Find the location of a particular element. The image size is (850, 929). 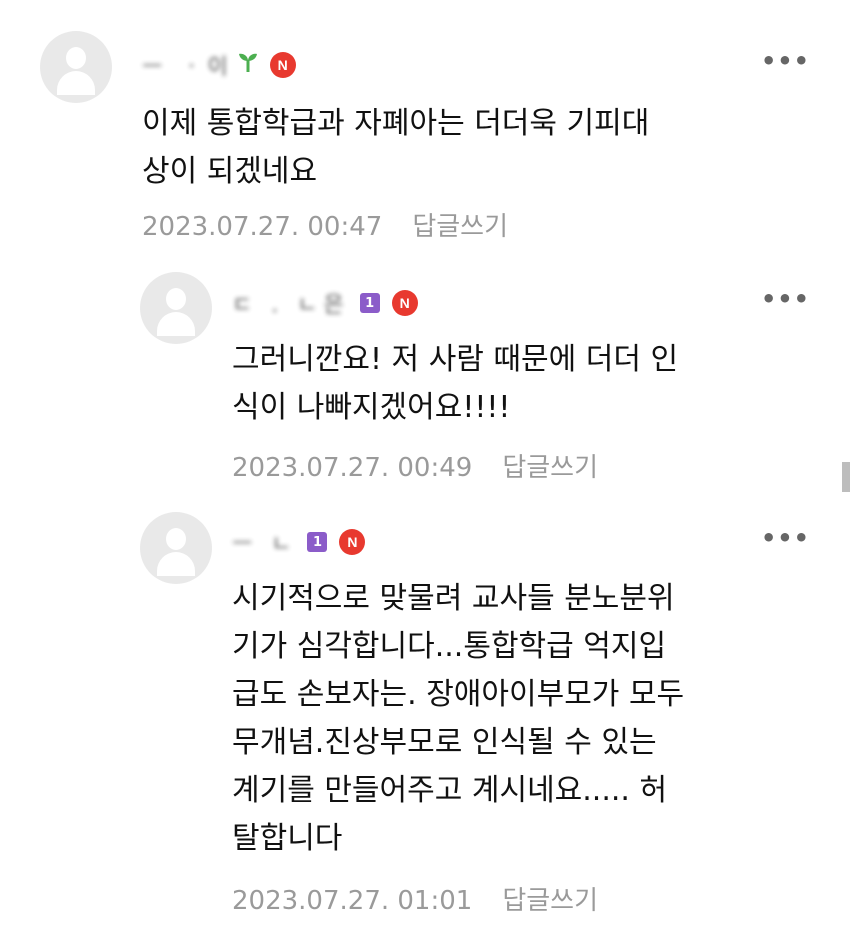

comment-text-line: 상이 되겠네요 is located at coordinates (230, 171).